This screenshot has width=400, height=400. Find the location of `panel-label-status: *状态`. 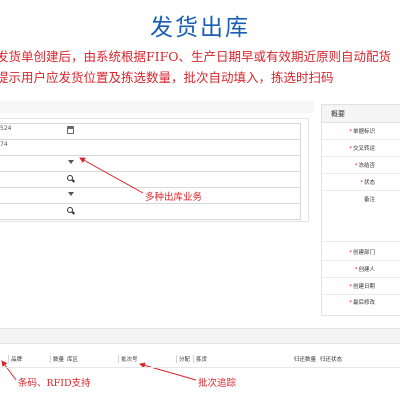

panel-label-status: *状态 is located at coordinates (367, 183).